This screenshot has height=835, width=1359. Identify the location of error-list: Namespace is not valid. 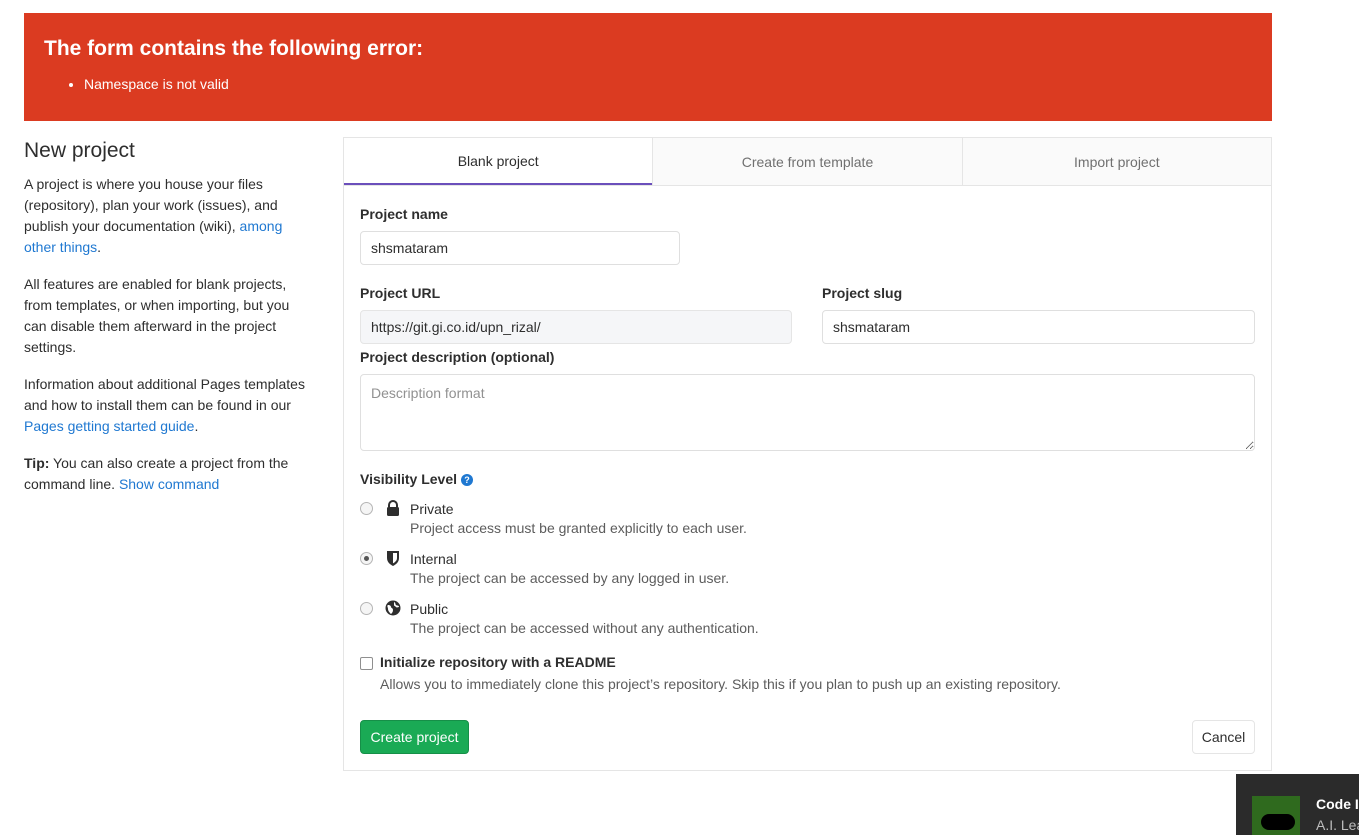
(648, 84).